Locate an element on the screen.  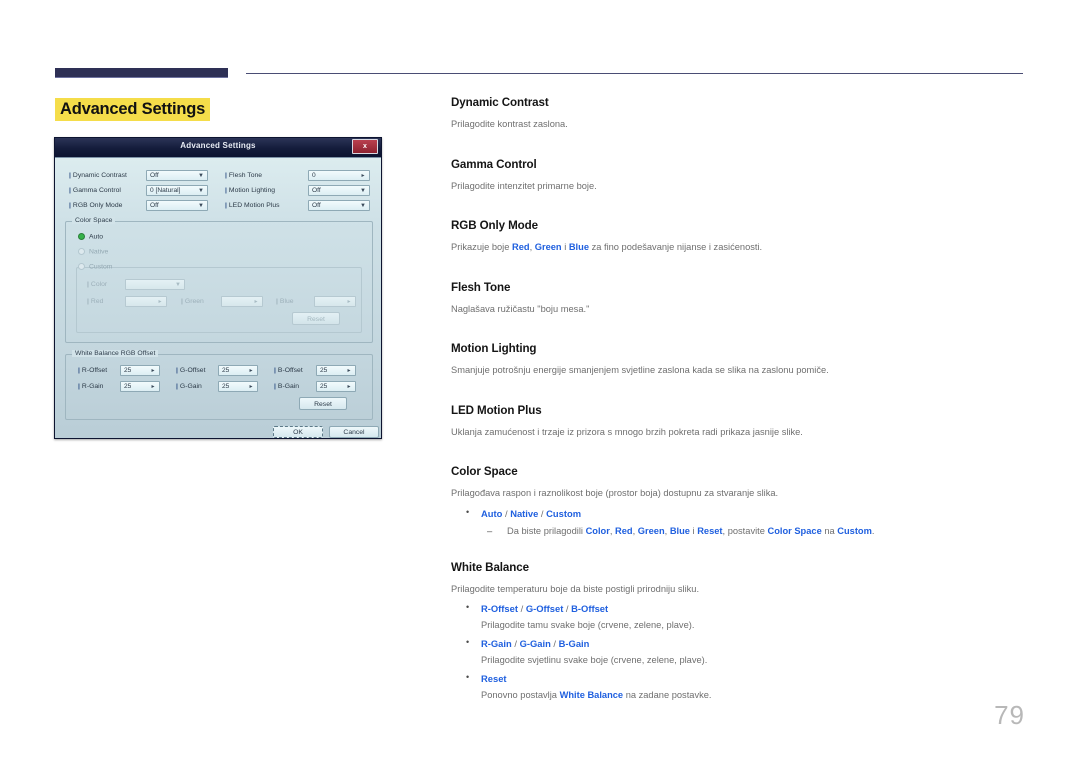
cancel-button: Cancel is located at coordinates (354, 432).